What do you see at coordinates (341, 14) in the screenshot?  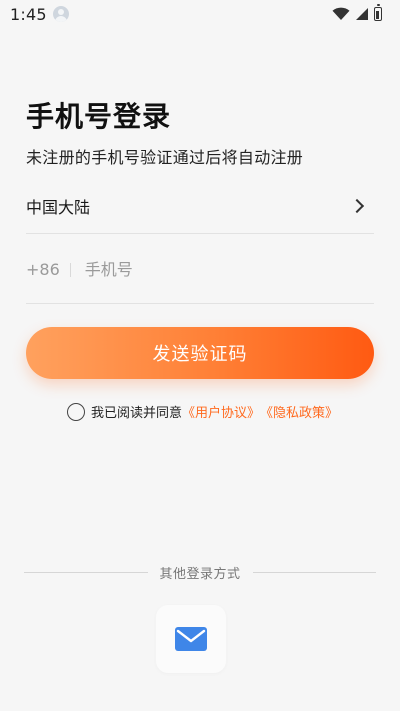 I see `wifi-icon` at bounding box center [341, 14].